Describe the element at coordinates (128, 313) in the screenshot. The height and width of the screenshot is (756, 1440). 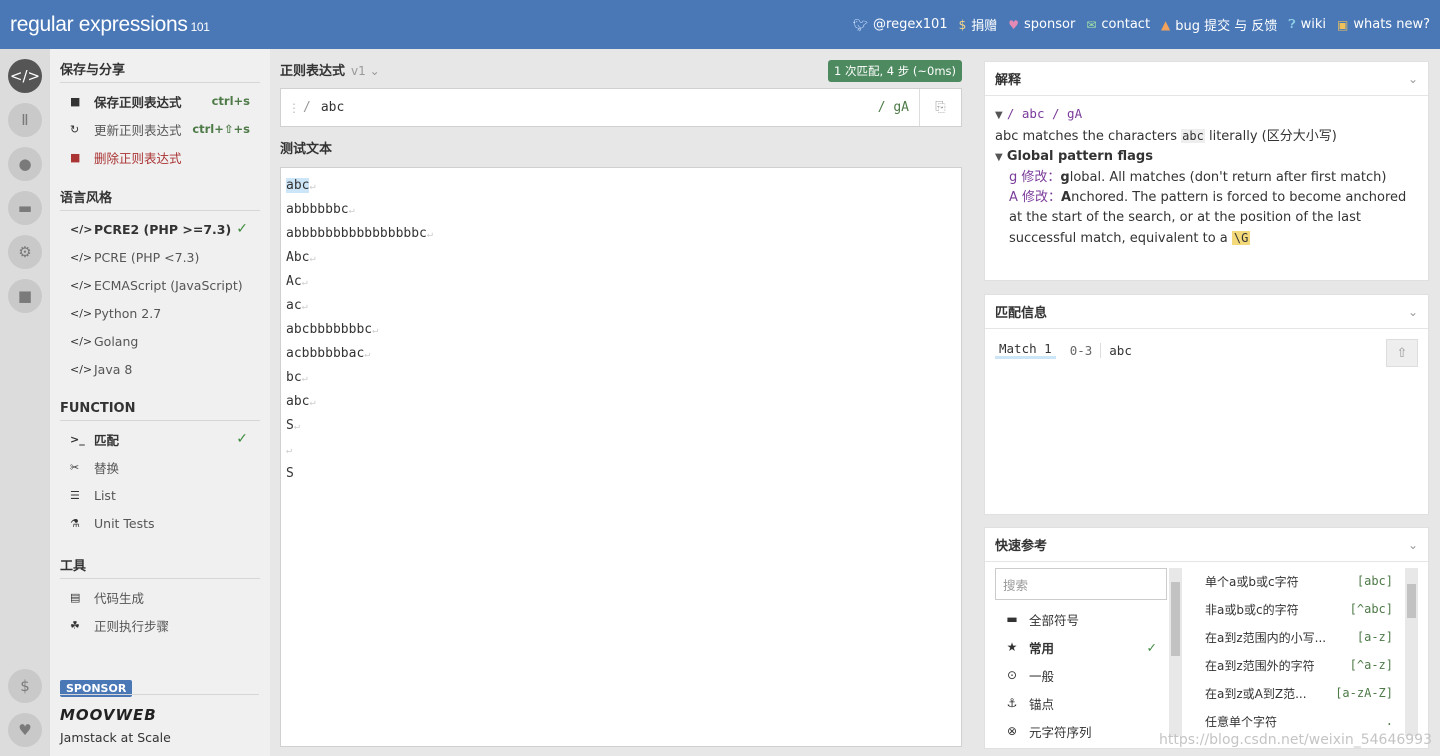
I see `item-label: Python 2.7` at that location.